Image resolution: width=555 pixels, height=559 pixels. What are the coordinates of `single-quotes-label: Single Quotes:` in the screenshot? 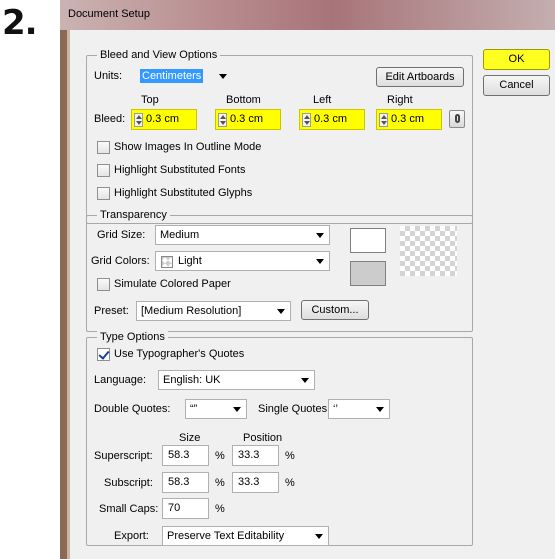 It's located at (294, 409).